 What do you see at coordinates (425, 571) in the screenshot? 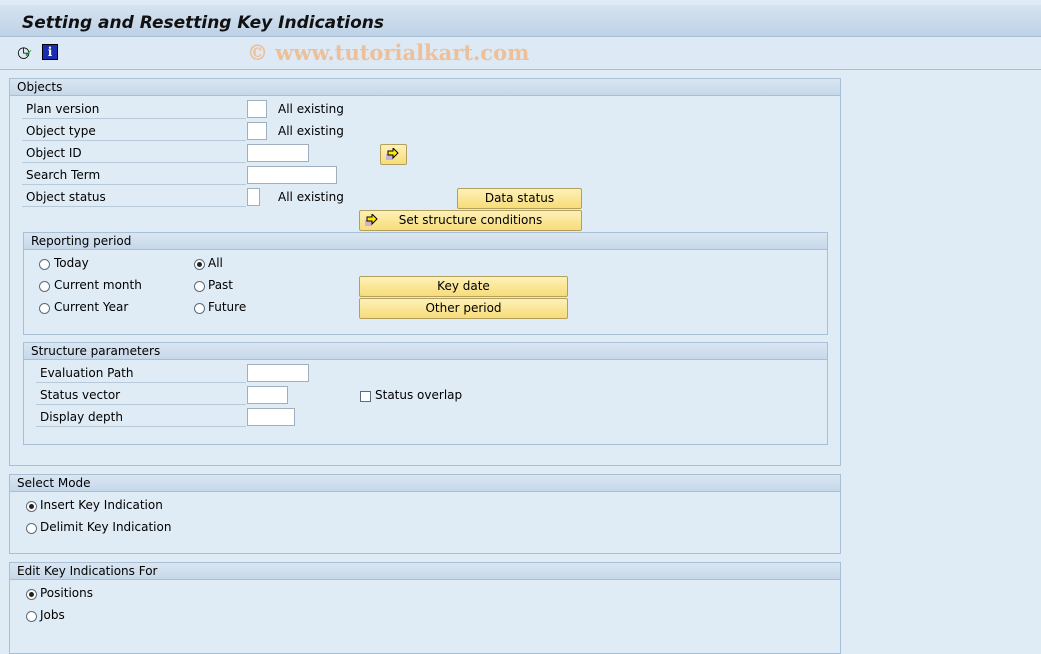
I see `group-header: Edit Key Indications For` at bounding box center [425, 571].